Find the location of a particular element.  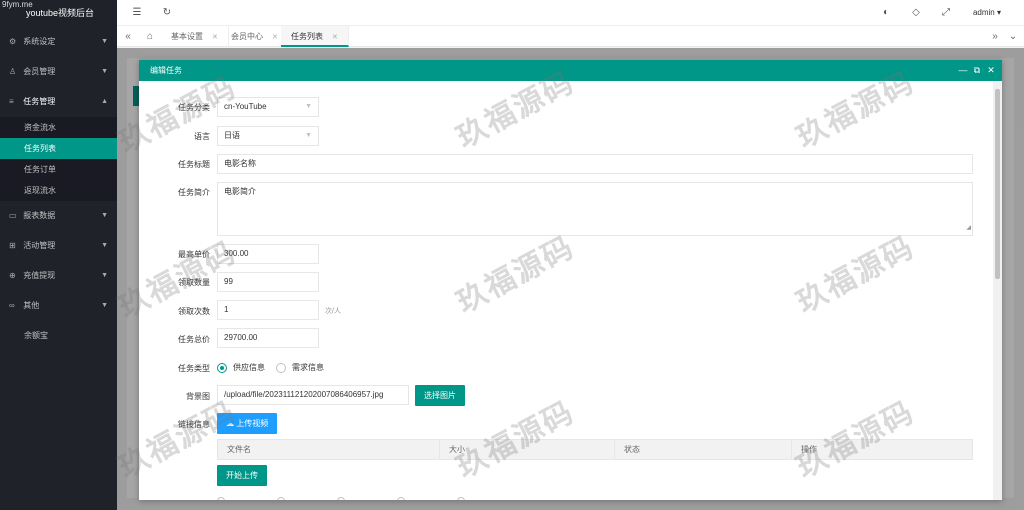

claim-times-label: 领取次数 is located at coordinates (194, 311).